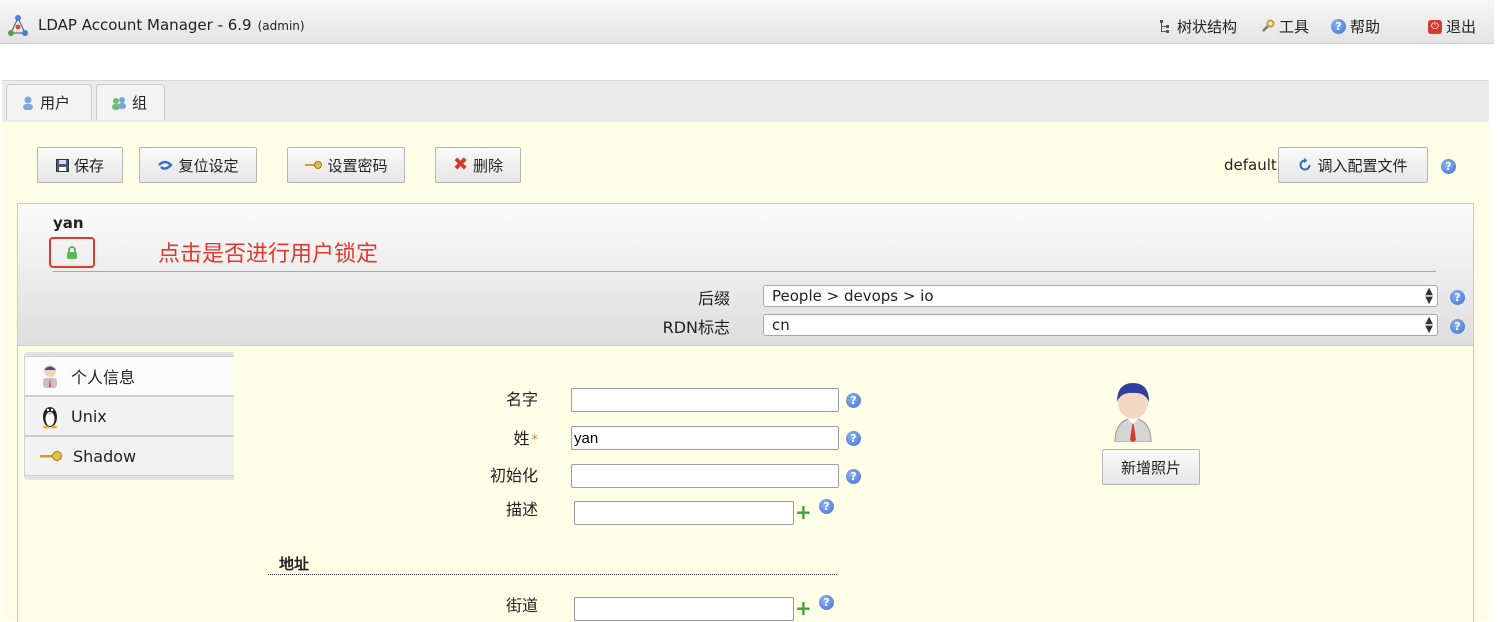  I want to click on lam-logo-icon, so click(18, 25).